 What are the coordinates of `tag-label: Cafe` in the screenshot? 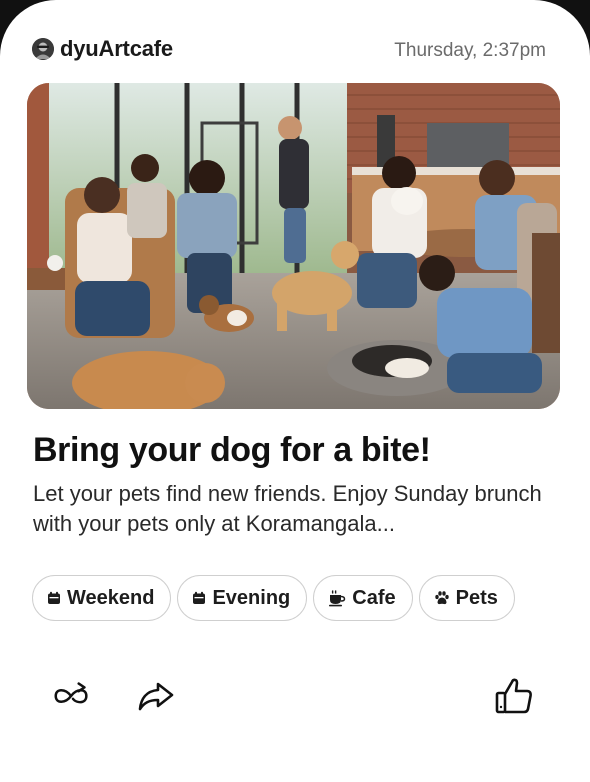 It's located at (374, 597).